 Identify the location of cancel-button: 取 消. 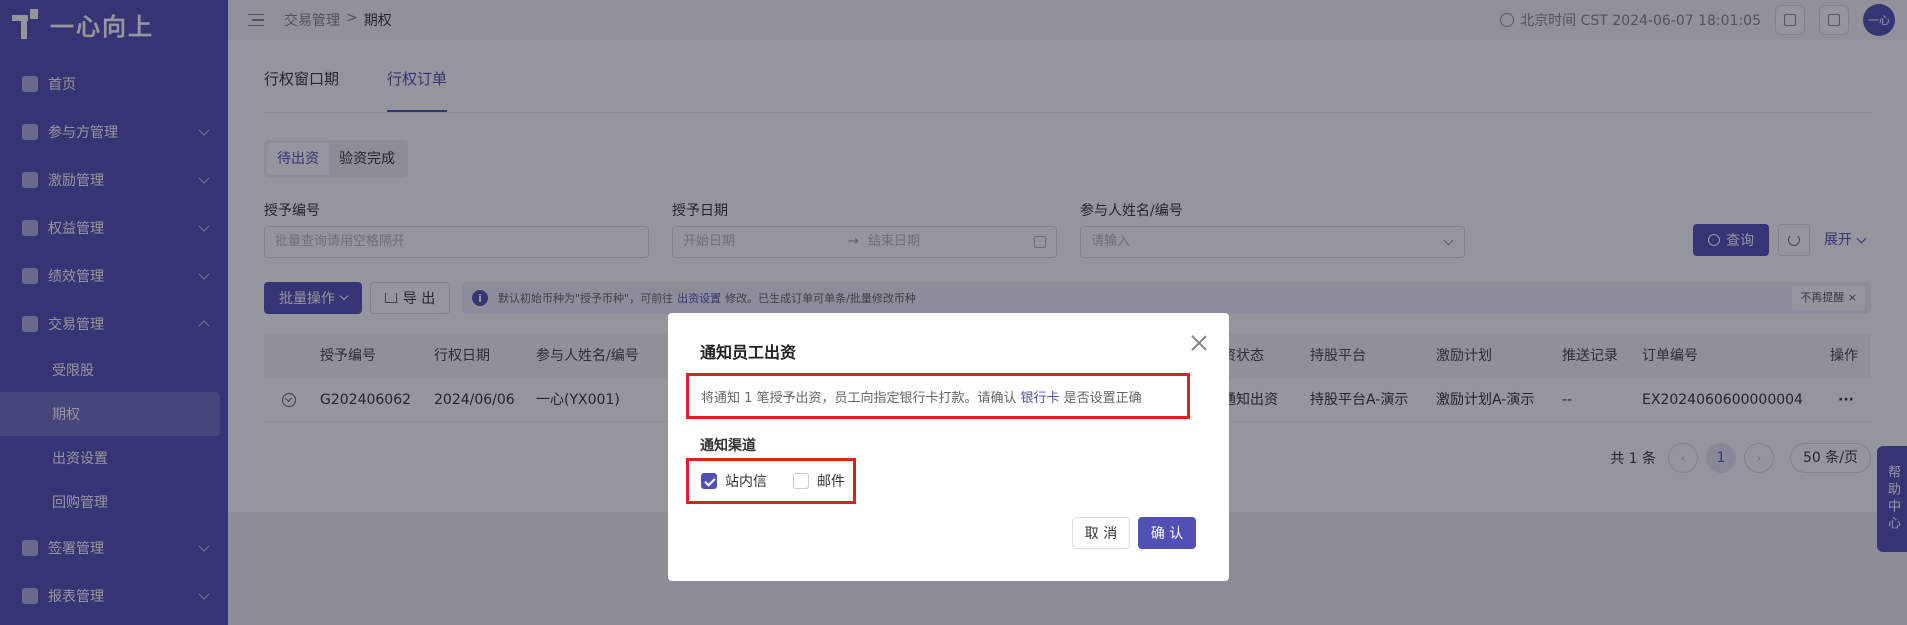
(1101, 533).